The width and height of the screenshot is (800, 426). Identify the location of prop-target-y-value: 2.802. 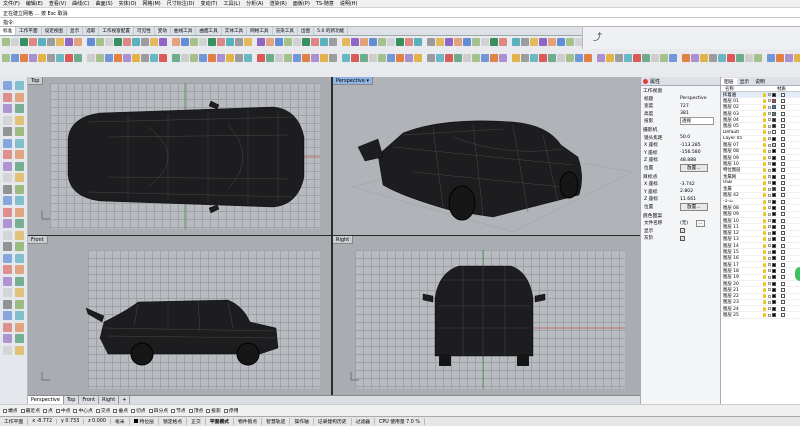
(686, 191).